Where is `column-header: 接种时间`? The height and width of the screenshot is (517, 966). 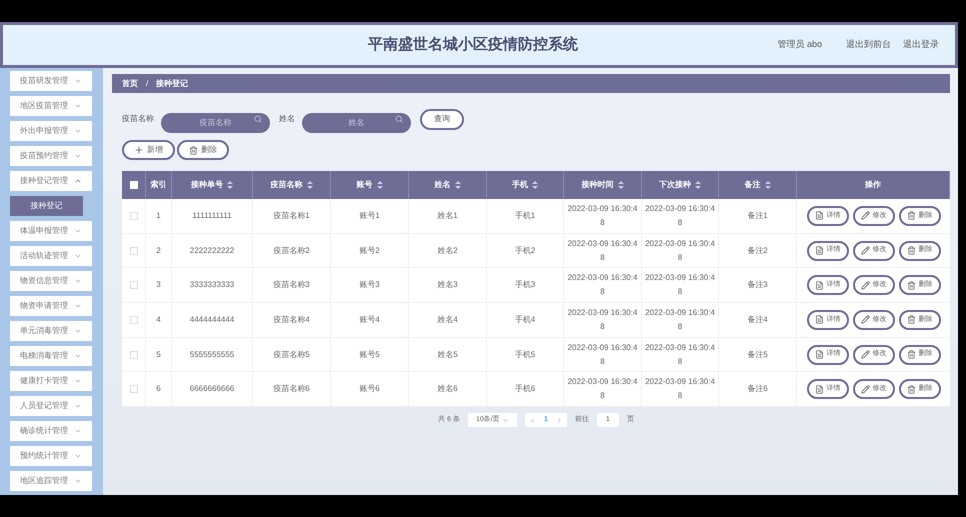
column-header: 接种时间 is located at coordinates (603, 185).